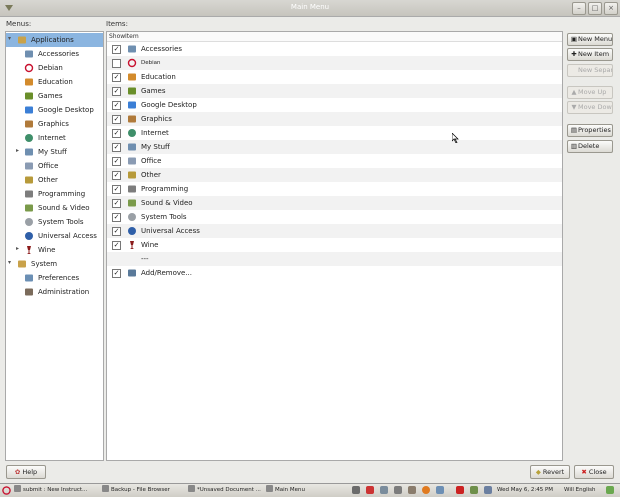 This screenshot has height=497, width=620. Describe the element at coordinates (334, 77) in the screenshot. I see `item-row: ✓ Education` at that location.